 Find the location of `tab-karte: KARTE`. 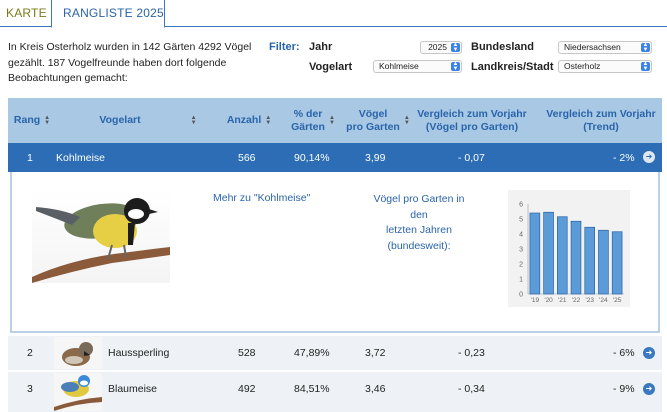

tab-karte: KARTE is located at coordinates (25, 13).